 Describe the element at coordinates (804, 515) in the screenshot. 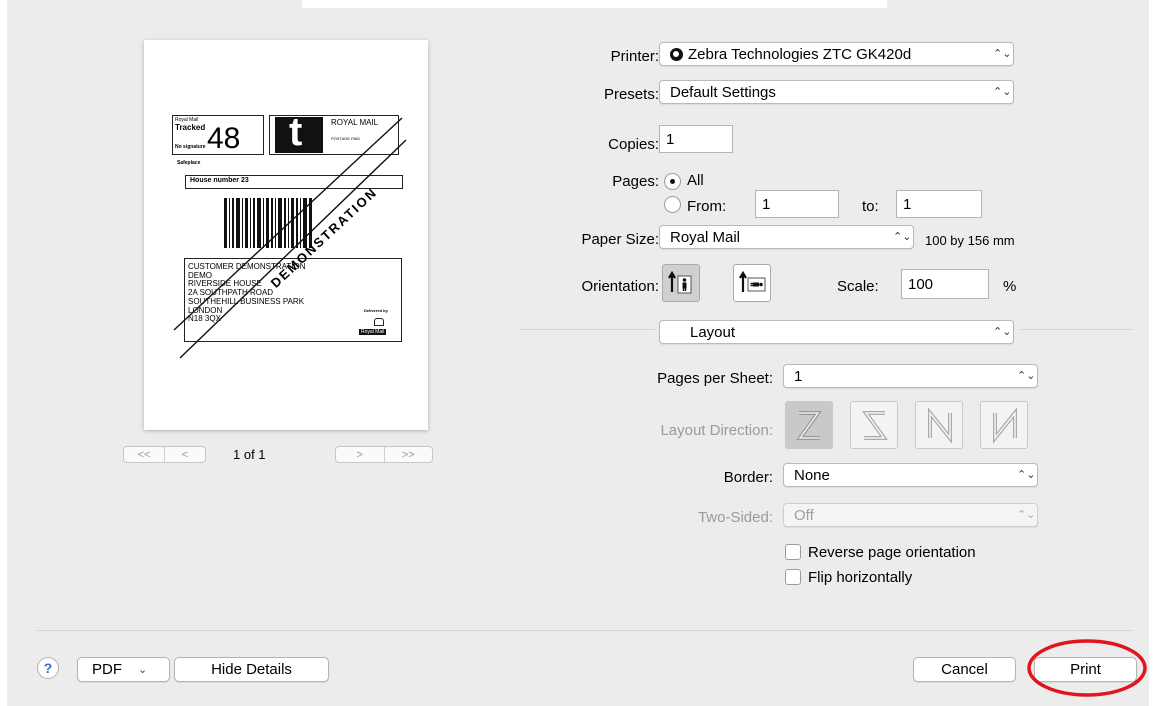

I see `two-sided-value: Off` at that location.